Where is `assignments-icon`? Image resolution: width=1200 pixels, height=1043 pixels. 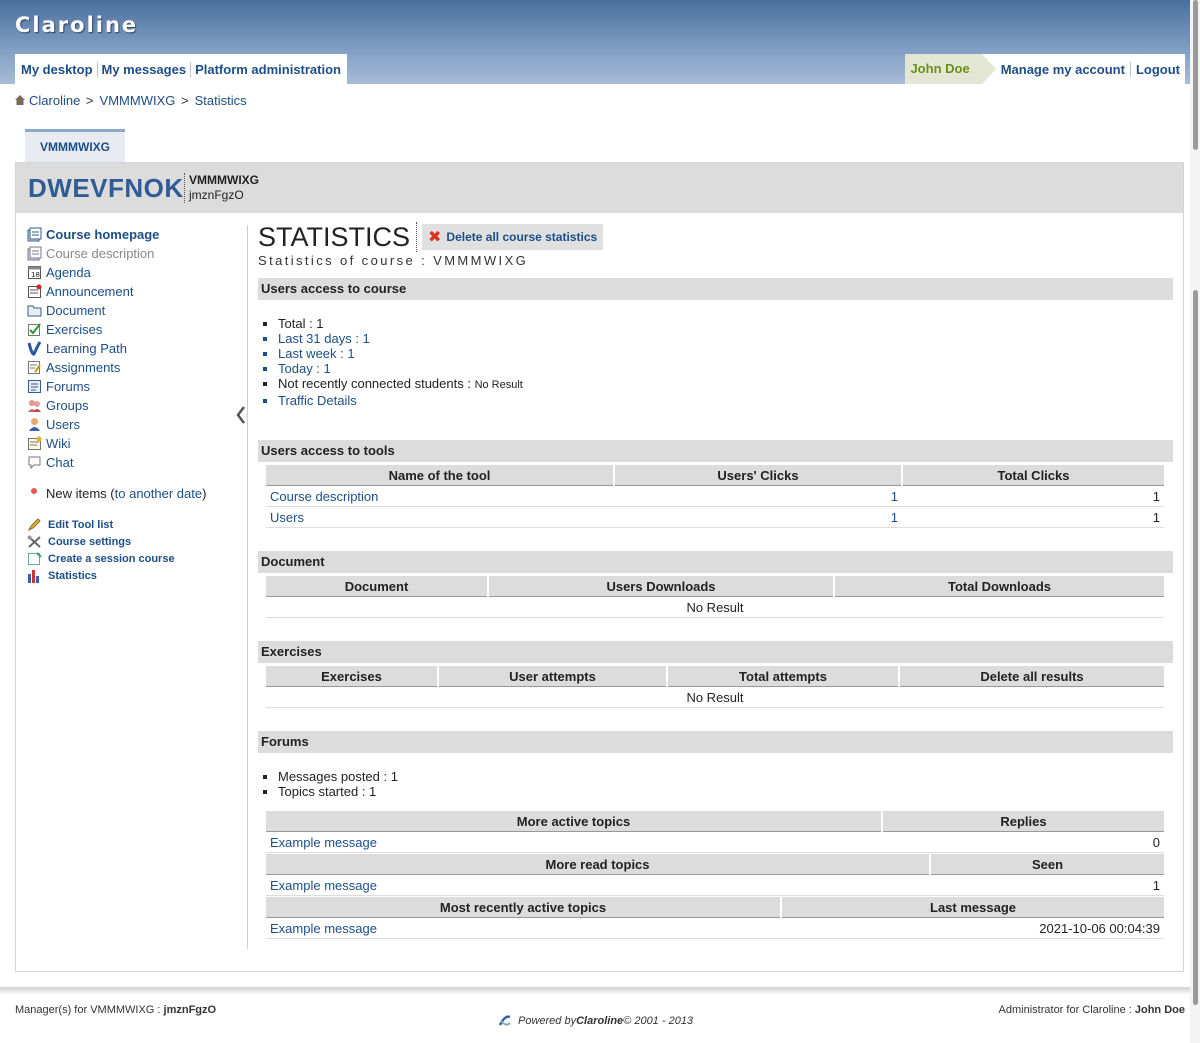
assignments-icon is located at coordinates (34, 367).